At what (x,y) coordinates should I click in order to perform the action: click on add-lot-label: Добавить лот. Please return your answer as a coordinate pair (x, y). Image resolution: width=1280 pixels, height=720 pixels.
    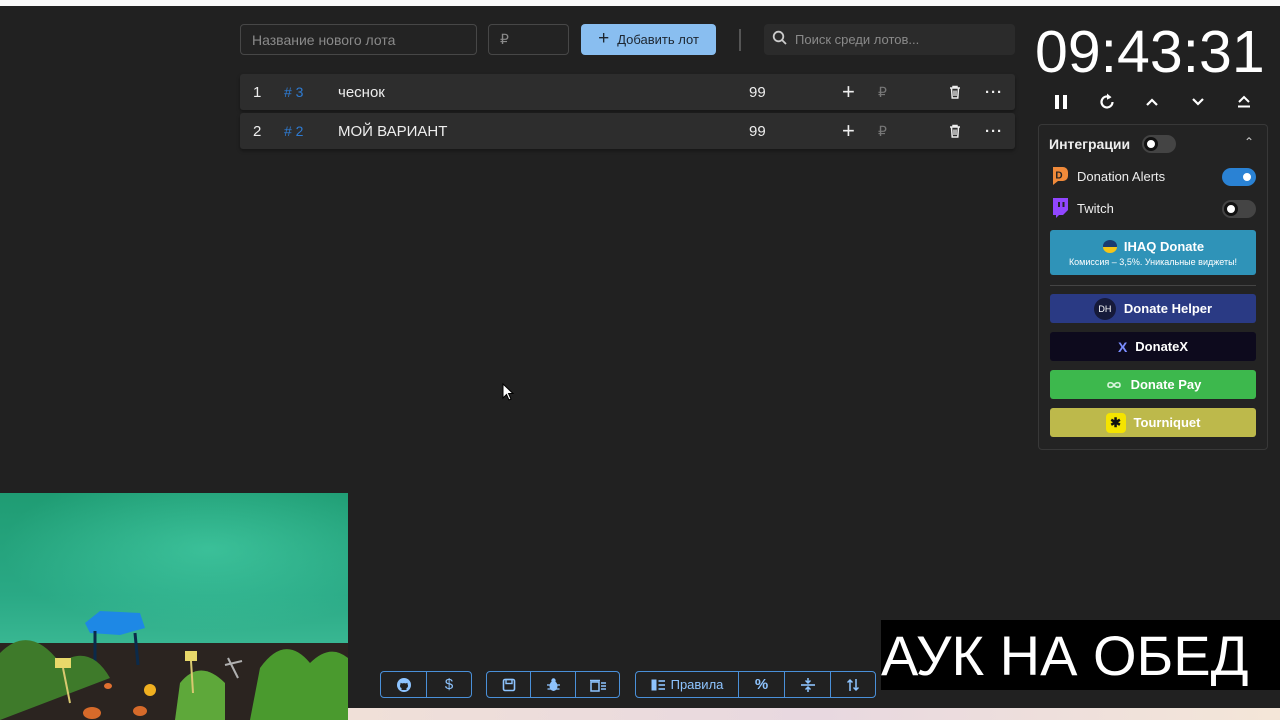
    Looking at the image, I should click on (658, 39).